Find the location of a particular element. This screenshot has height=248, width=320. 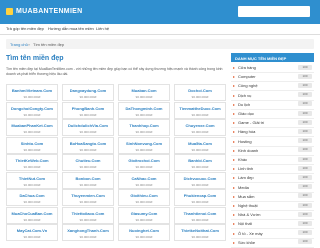

domain-name: BoHoaSangto.Com is located at coordinates (88, 143).